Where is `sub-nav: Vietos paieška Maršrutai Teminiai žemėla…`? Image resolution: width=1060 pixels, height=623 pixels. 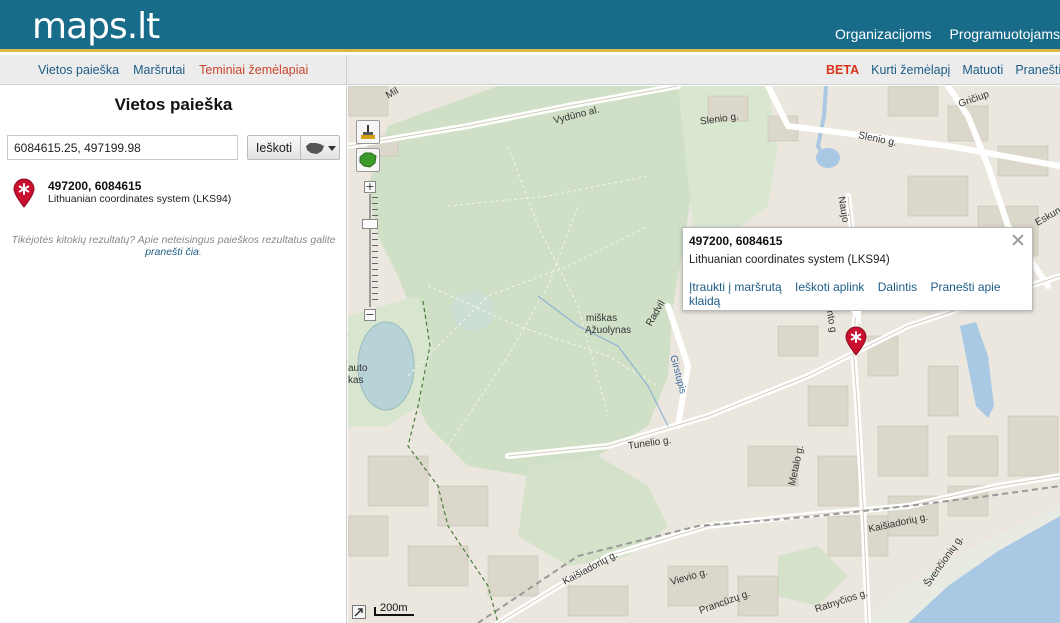 sub-nav: Vietos paieška Maršrutai Teminiai žemėla… is located at coordinates (530, 70).